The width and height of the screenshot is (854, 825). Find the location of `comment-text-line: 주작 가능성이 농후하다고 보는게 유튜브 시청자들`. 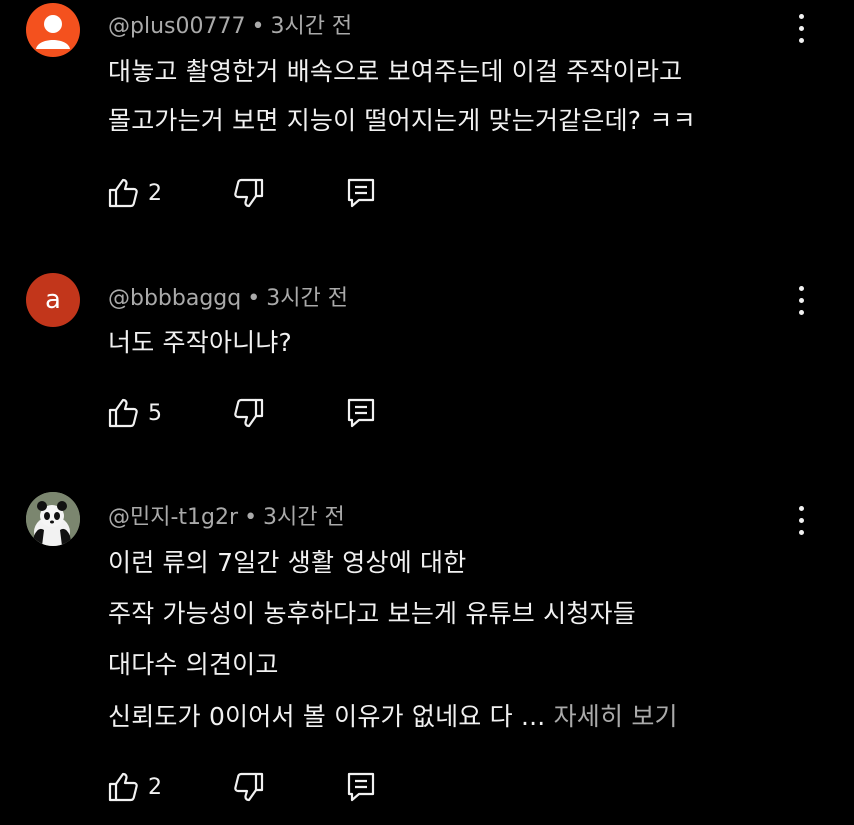

comment-text-line: 주작 가능성이 농후하다고 보는게 유튜브 시청자들 is located at coordinates (372, 613).